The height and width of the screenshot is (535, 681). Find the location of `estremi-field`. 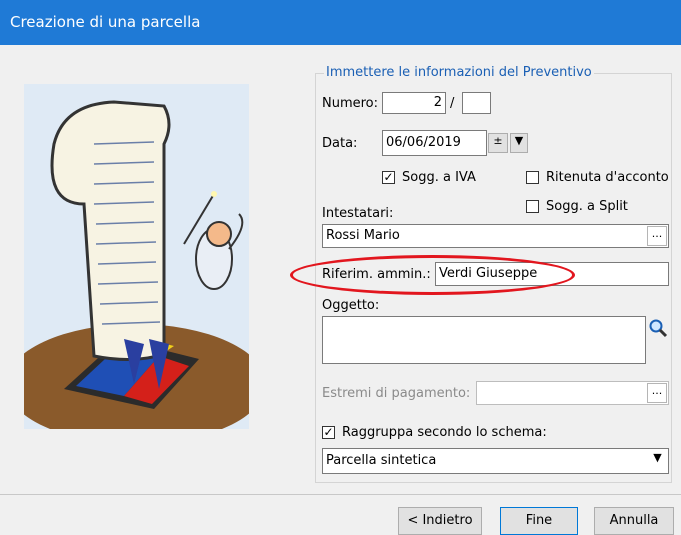

estremi-field is located at coordinates (572, 393).